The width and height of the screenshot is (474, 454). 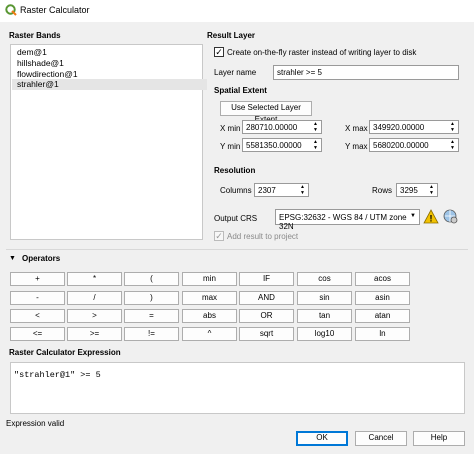 I want to click on help-button: Help, so click(x=439, y=438).